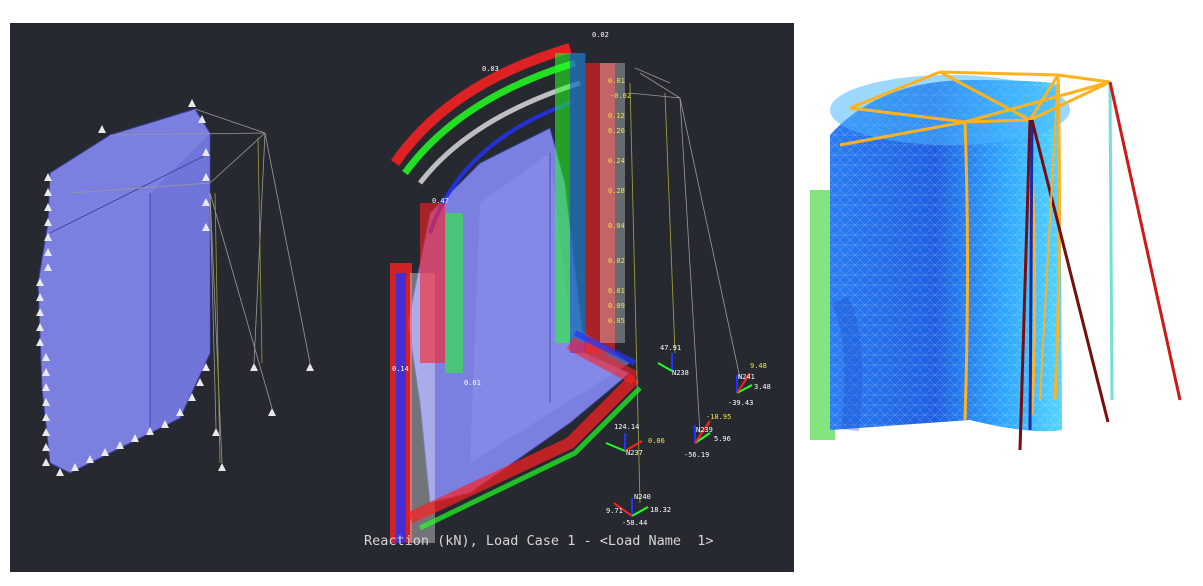 The width and height of the screenshot is (1203, 586). Describe the element at coordinates (614, 511) in the screenshot. I see `reaction-value2-n240: 9.71` at that location.